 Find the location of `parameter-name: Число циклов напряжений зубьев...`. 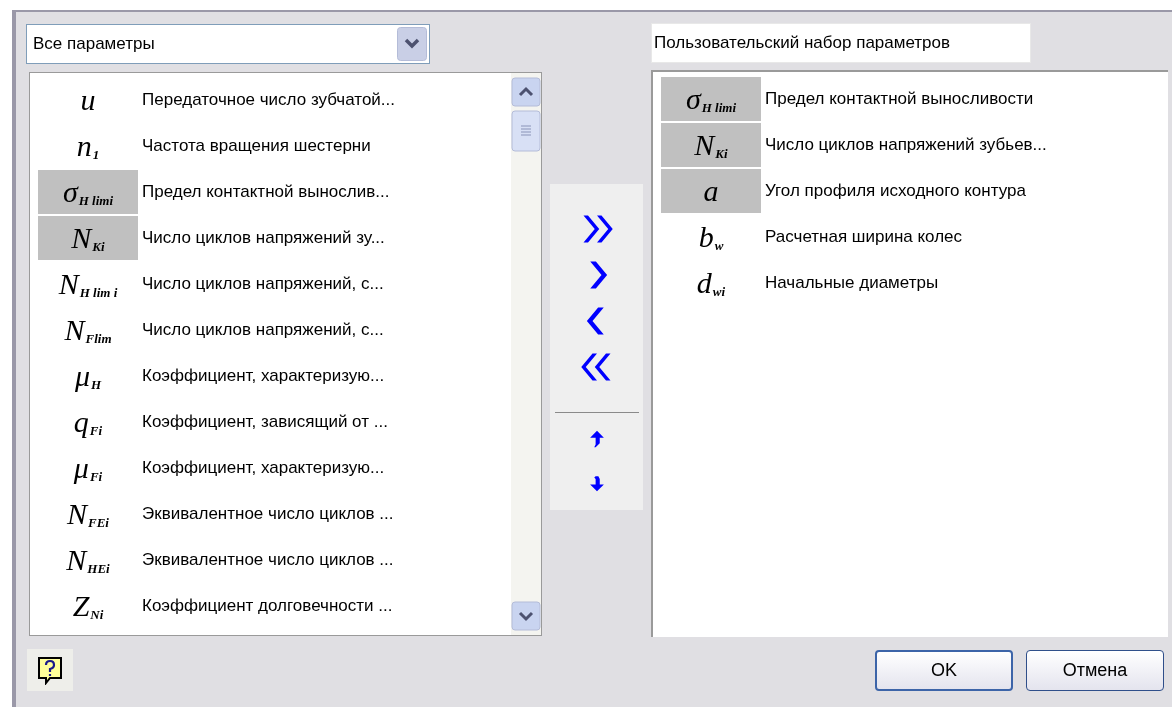

parameter-name: Число циклов напряжений зубьев... is located at coordinates (906, 145).